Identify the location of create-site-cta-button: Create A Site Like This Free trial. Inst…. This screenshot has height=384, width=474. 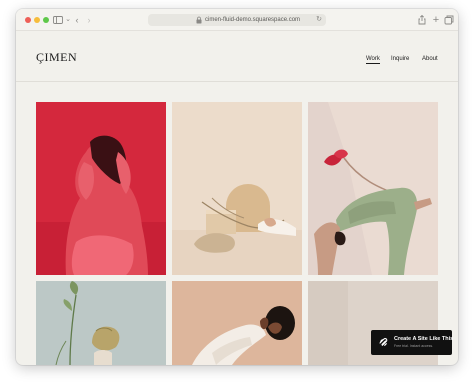
(412, 342).